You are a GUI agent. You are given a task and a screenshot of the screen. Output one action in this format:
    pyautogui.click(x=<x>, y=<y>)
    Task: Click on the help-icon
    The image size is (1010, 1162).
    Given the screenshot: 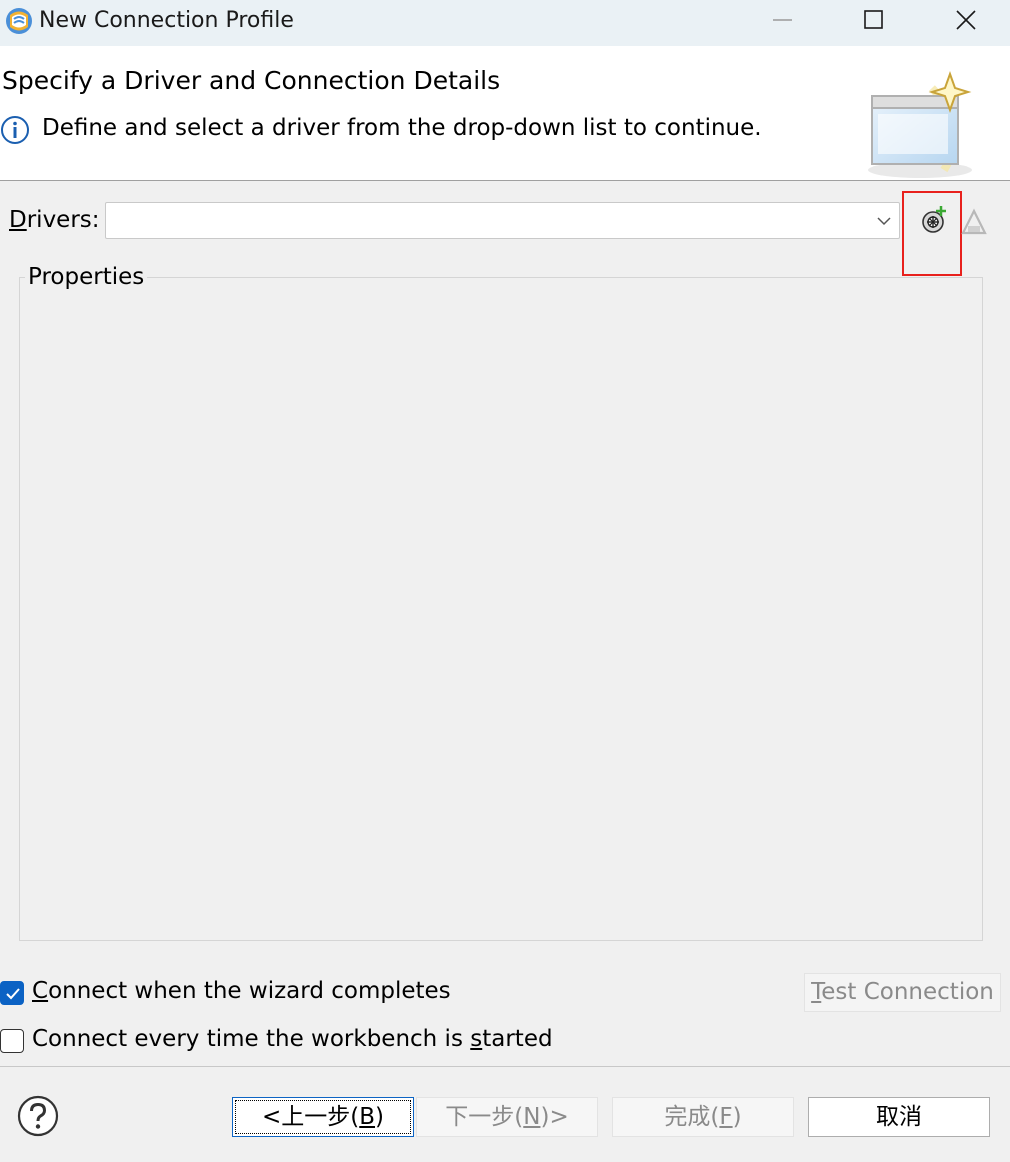 What is the action you would take?
    pyautogui.click(x=38, y=1116)
    